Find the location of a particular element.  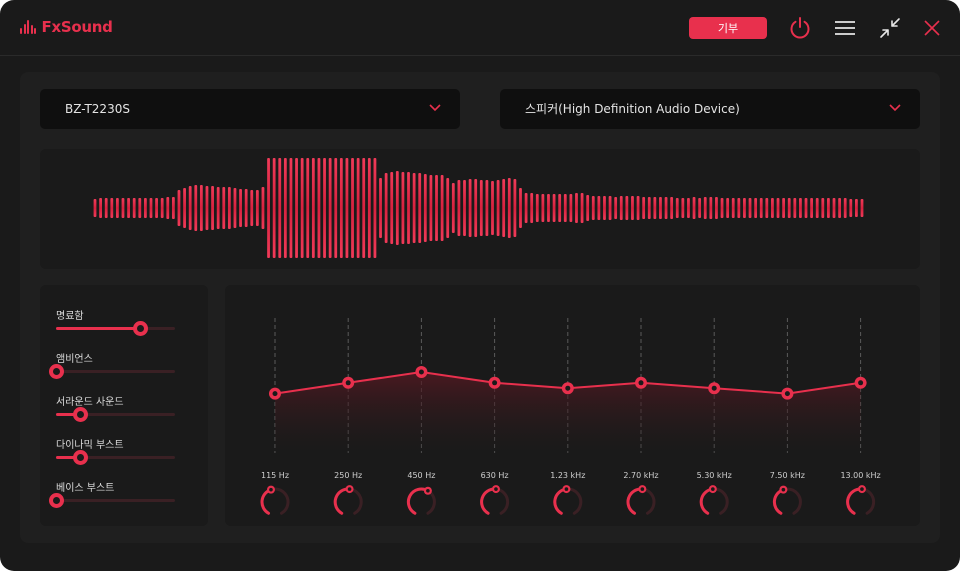

title-bar: FxSound 기부 is located at coordinates (480, 28).